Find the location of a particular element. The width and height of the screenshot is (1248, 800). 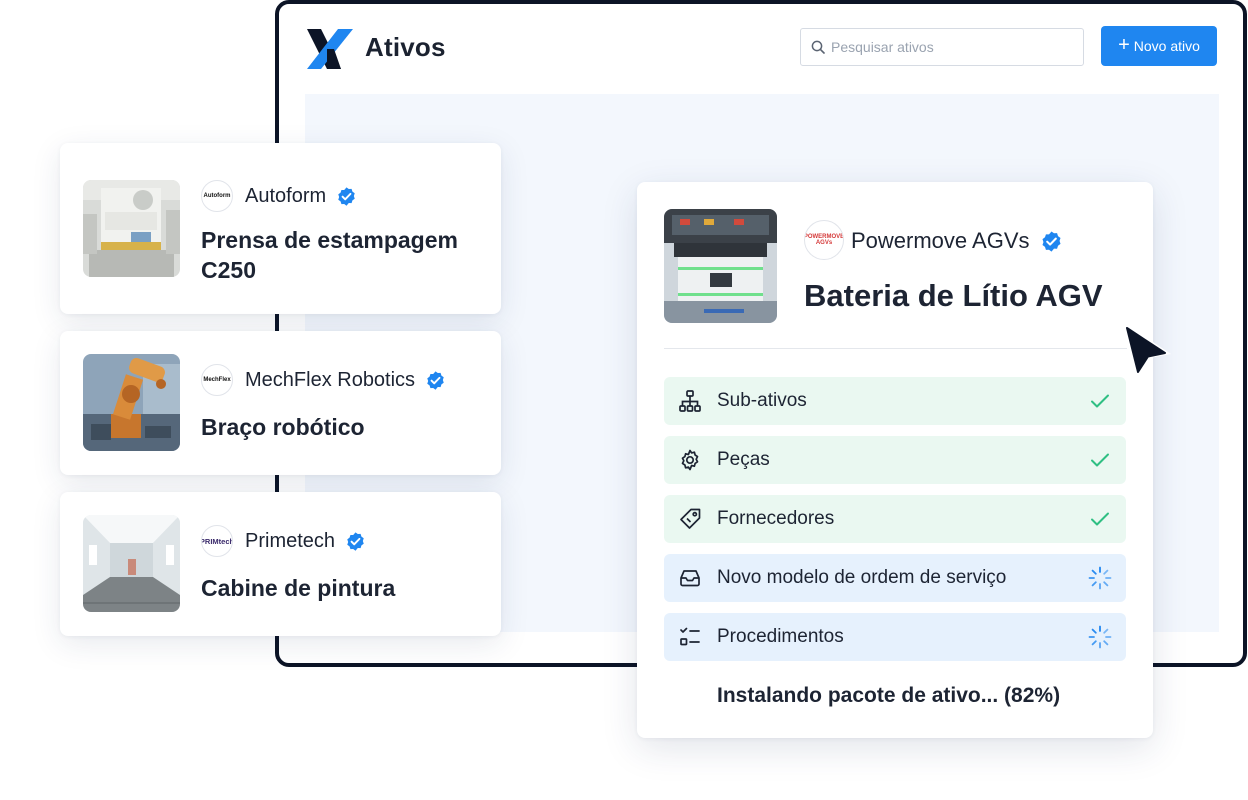

vendor-logo: MechFlex is located at coordinates (217, 380).